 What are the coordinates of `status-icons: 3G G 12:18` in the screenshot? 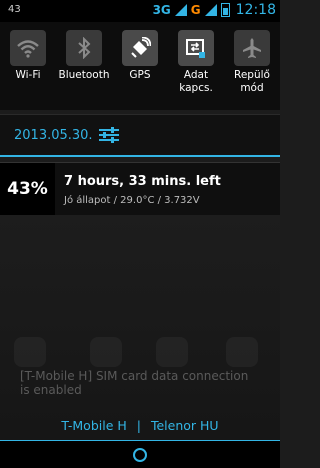 It's located at (214, 10).